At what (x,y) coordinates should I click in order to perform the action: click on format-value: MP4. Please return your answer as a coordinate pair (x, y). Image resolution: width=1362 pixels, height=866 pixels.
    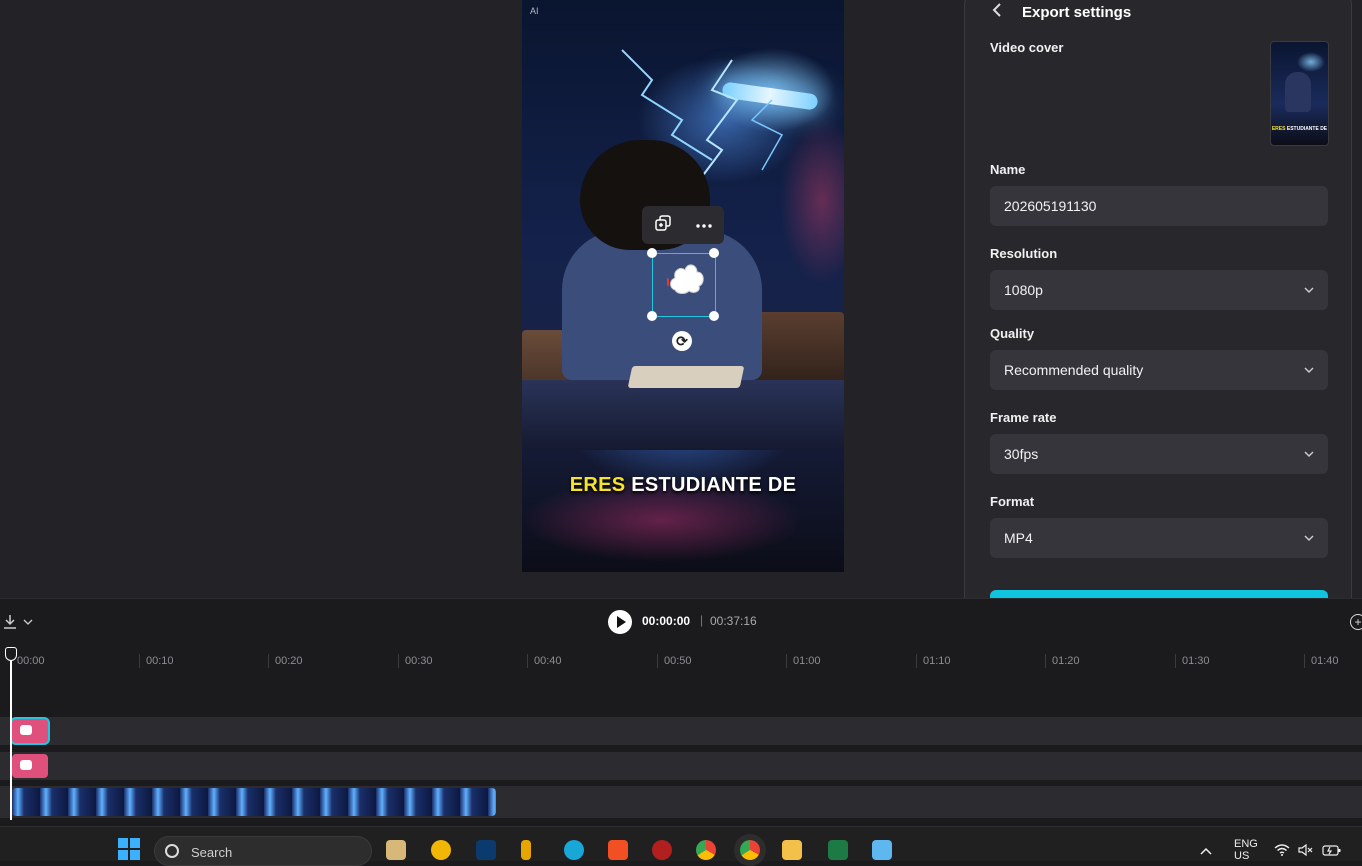
    Looking at the image, I should click on (1018, 538).